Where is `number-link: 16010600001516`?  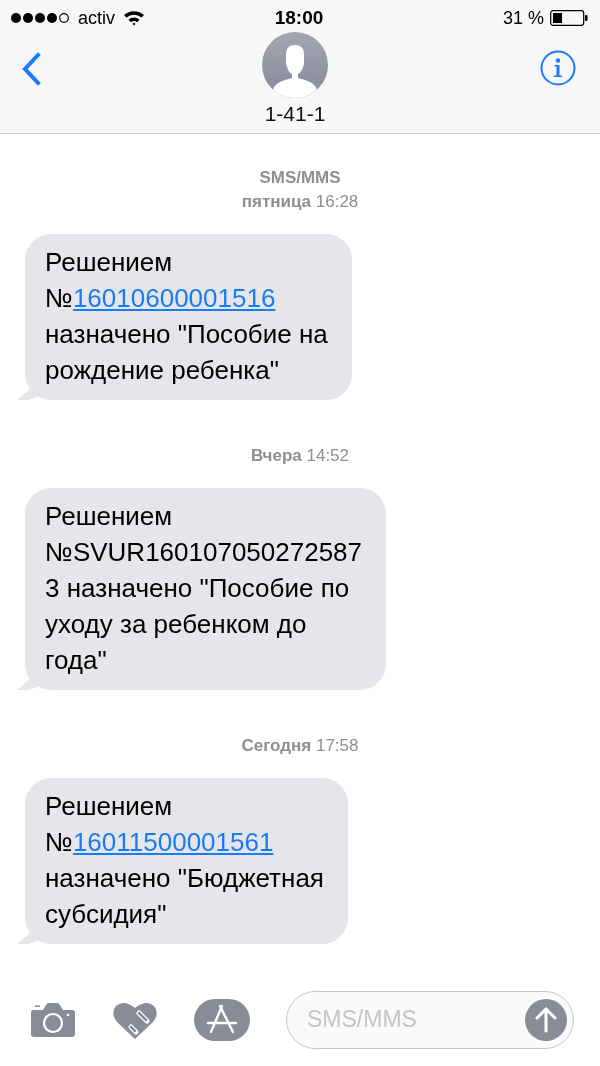
number-link: 16010600001516 is located at coordinates (174, 297).